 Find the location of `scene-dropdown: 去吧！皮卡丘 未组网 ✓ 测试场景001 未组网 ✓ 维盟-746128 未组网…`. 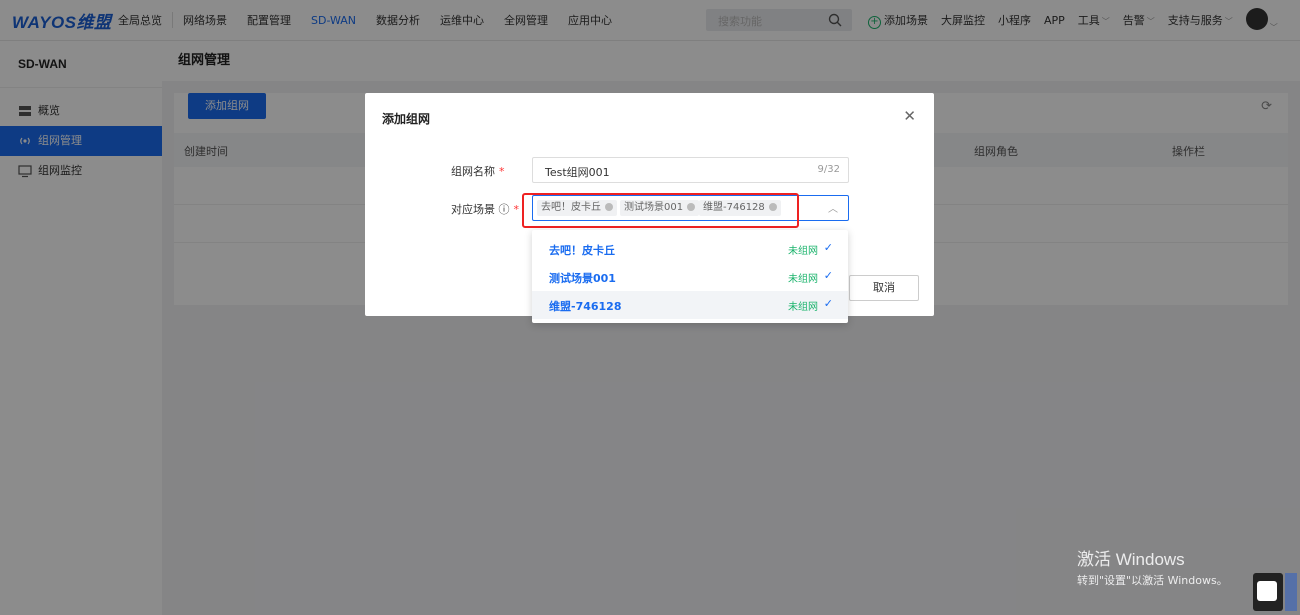

scene-dropdown: 去吧！皮卡丘 未组网 ✓ 测试场景001 未组网 ✓ 维盟-746128 未组网… is located at coordinates (690, 276).